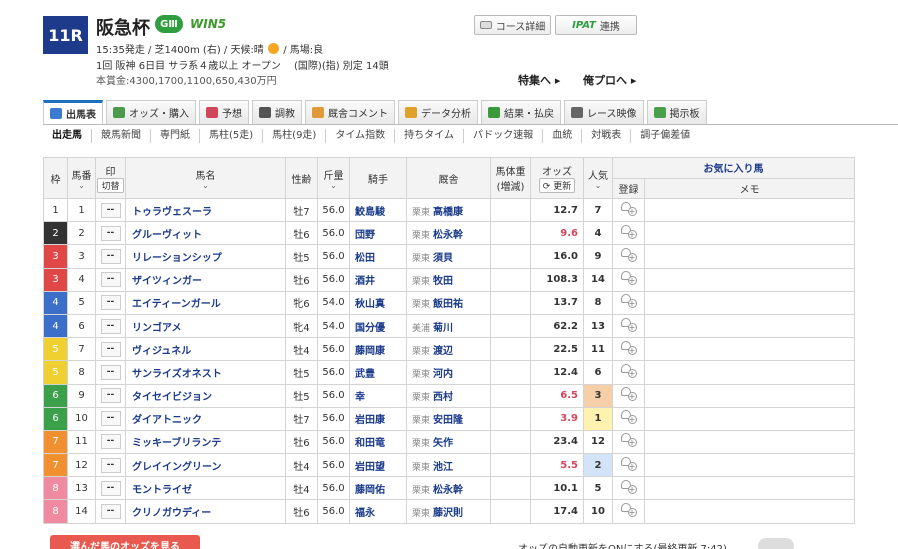 The width and height of the screenshot is (898, 549). Describe the element at coordinates (429, 136) in the screenshot. I see `sub-tab-6: 持ちタイム` at that location.